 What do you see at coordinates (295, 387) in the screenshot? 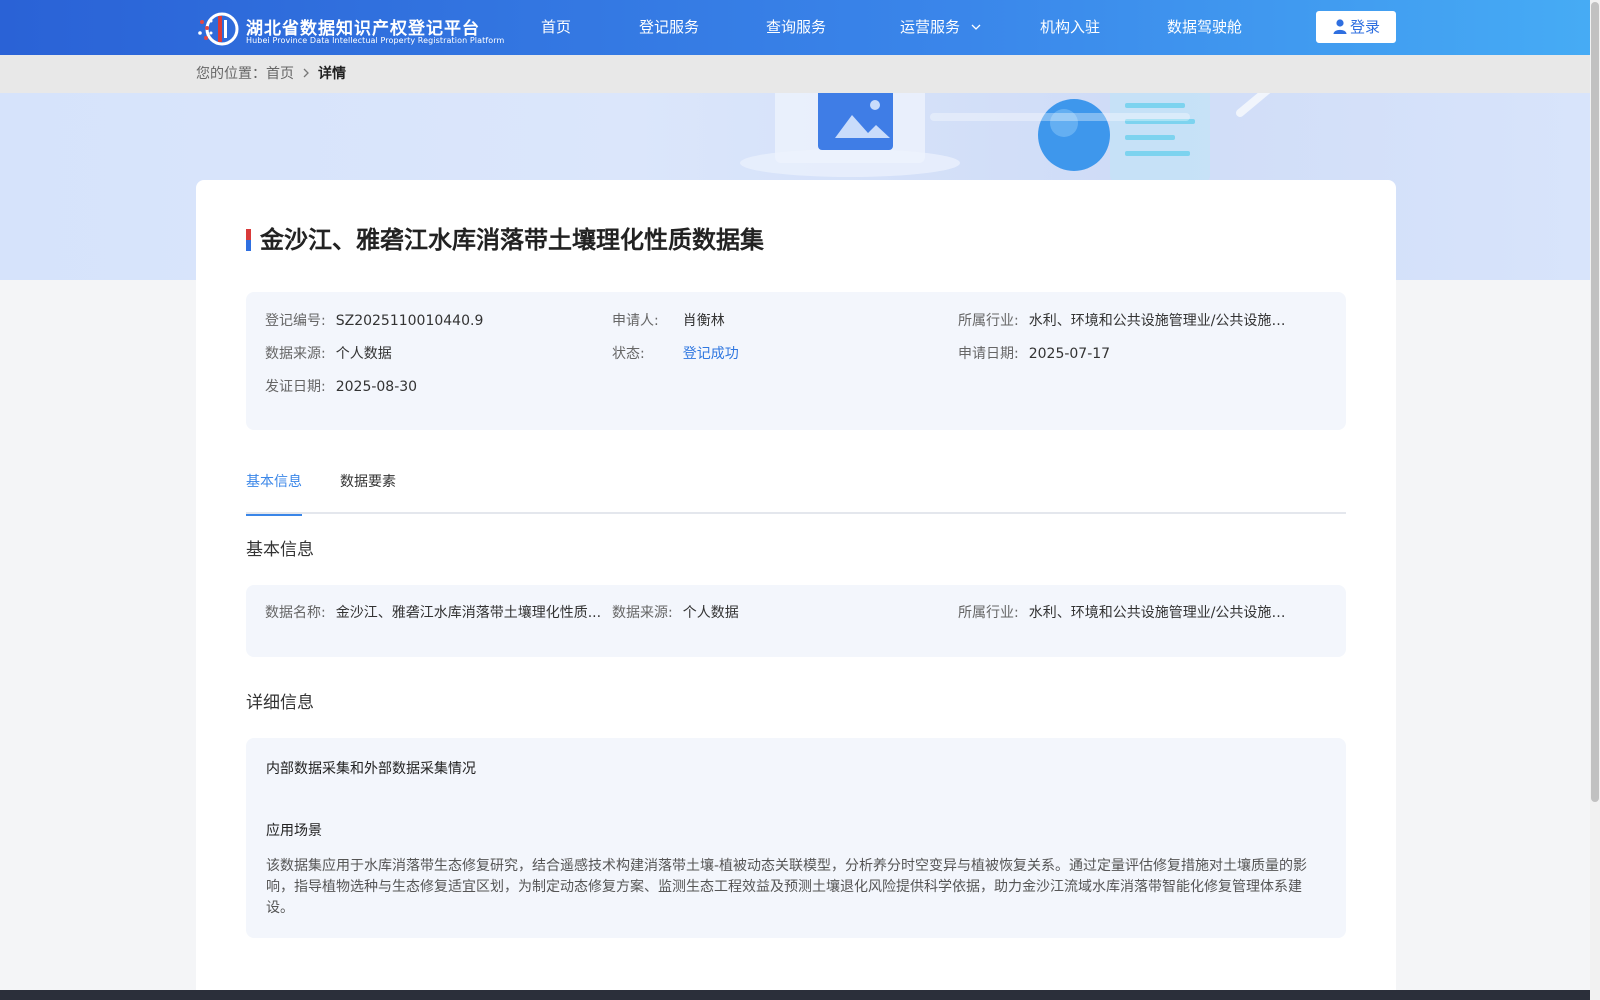
I see `cert-date-label: 发证日期:` at bounding box center [295, 387].